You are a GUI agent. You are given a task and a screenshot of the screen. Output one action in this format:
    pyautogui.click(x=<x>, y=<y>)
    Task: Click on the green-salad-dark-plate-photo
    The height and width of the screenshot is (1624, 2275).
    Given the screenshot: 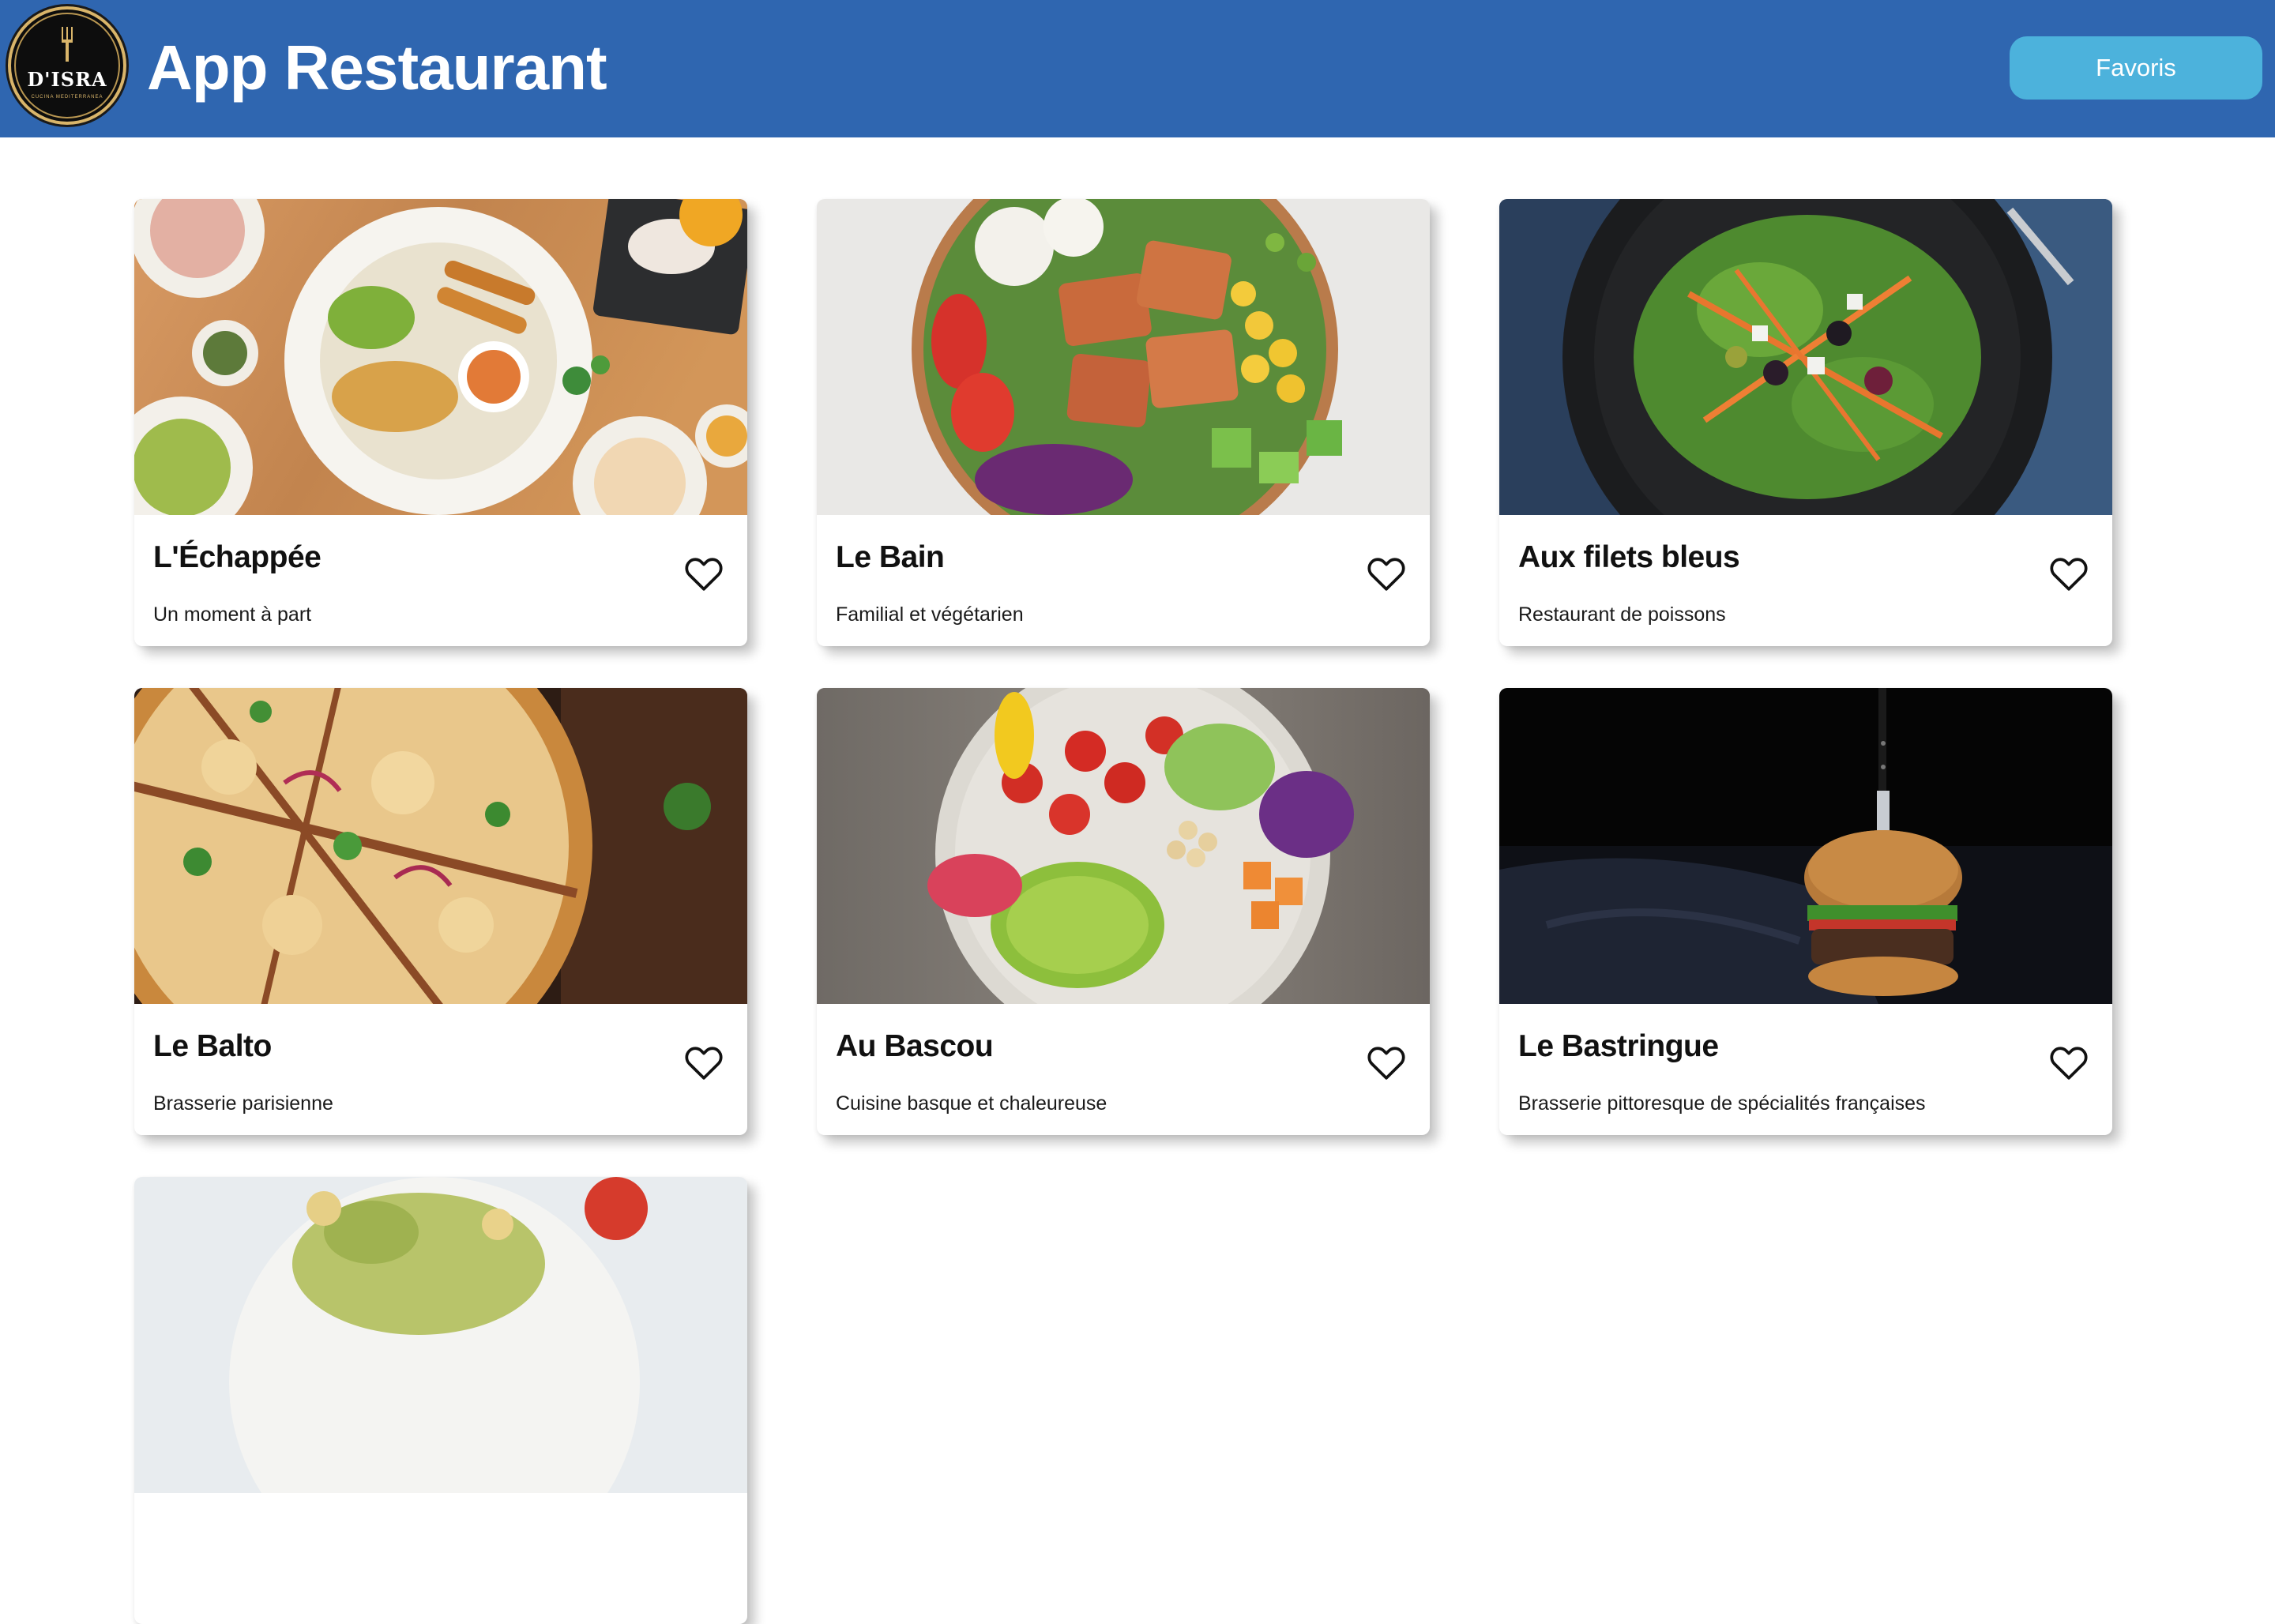 What is the action you would take?
    pyautogui.click(x=1805, y=357)
    